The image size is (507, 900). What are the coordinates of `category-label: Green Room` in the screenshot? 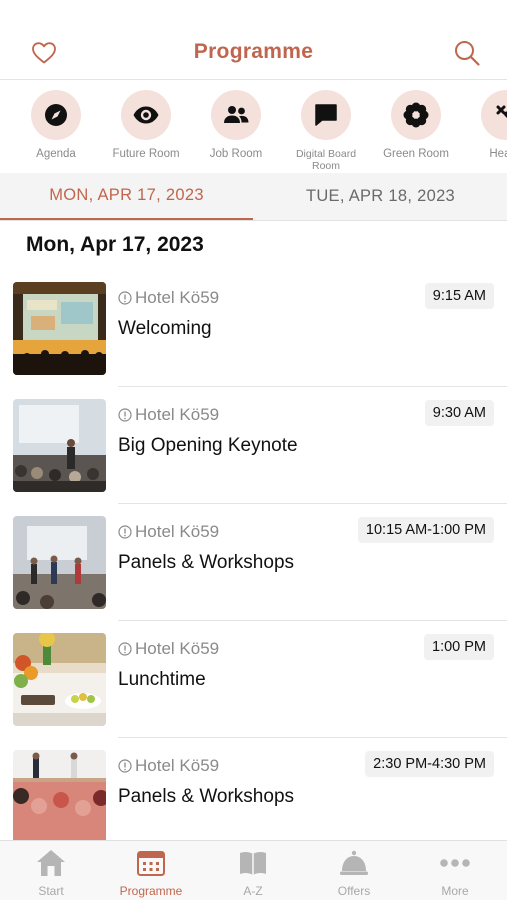 It's located at (416, 154).